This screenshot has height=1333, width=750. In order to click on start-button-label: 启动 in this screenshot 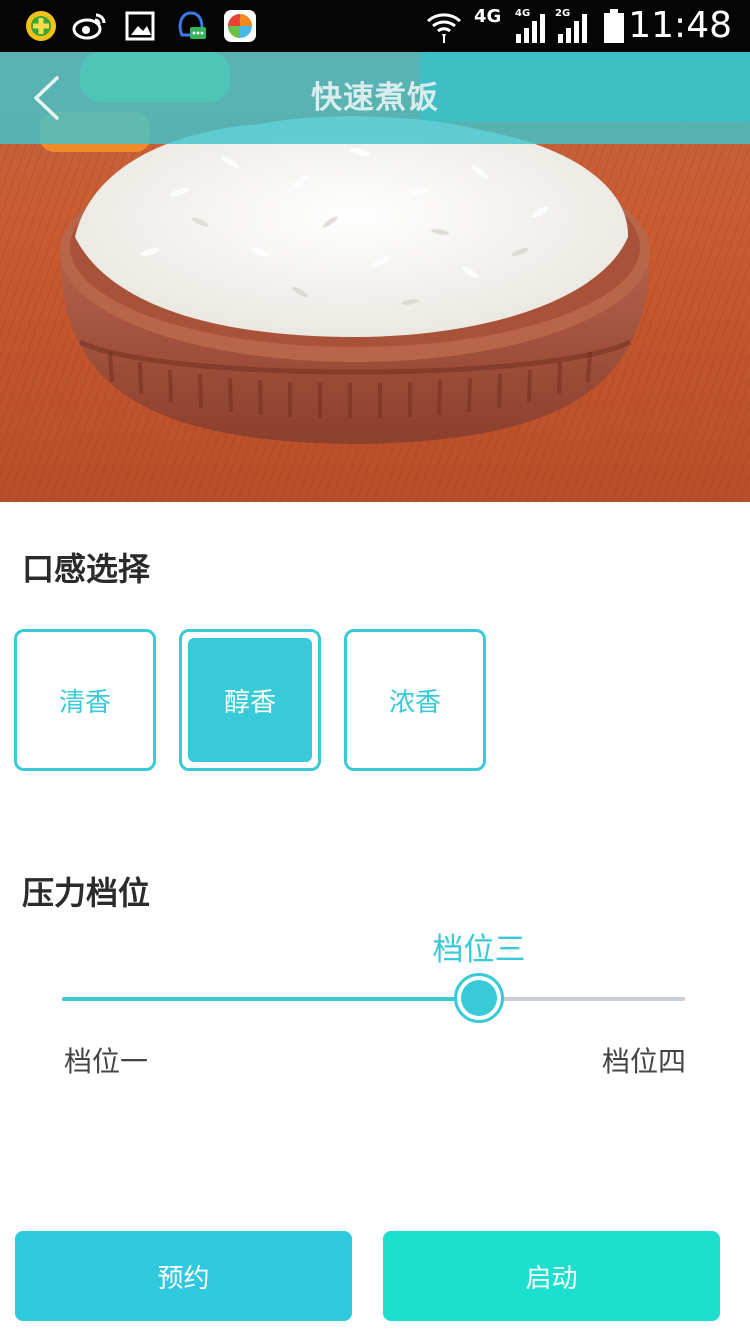, I will do `click(551, 1278)`.